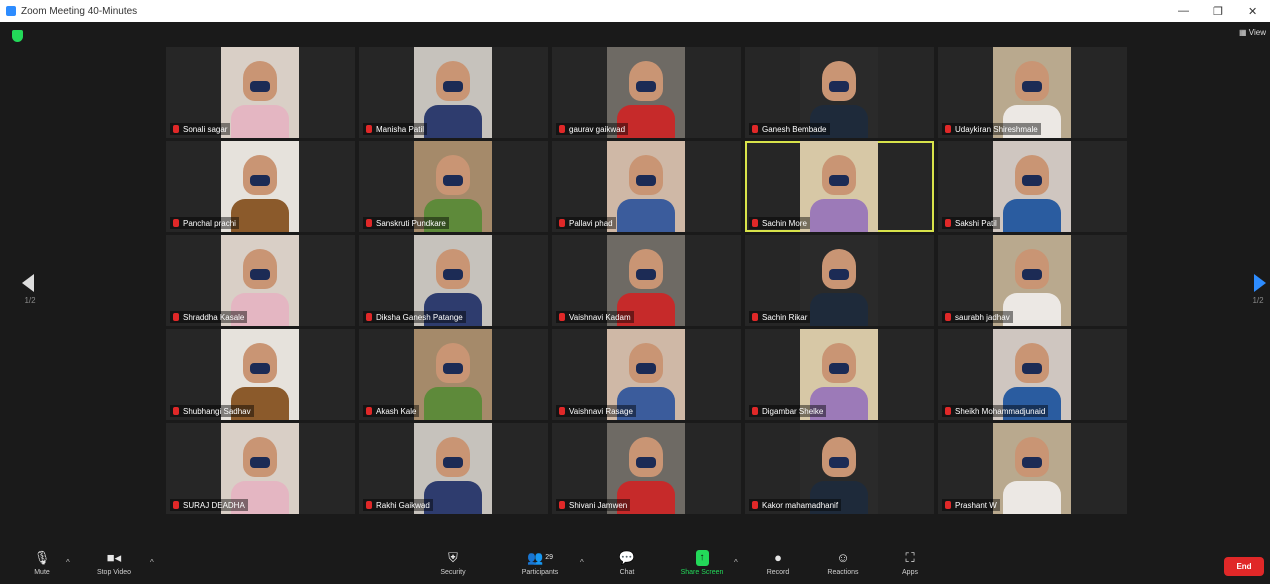 This screenshot has height=584, width=1270. What do you see at coordinates (839, 374) in the screenshot?
I see `participant-tile: Digambar Shelke` at bounding box center [839, 374].